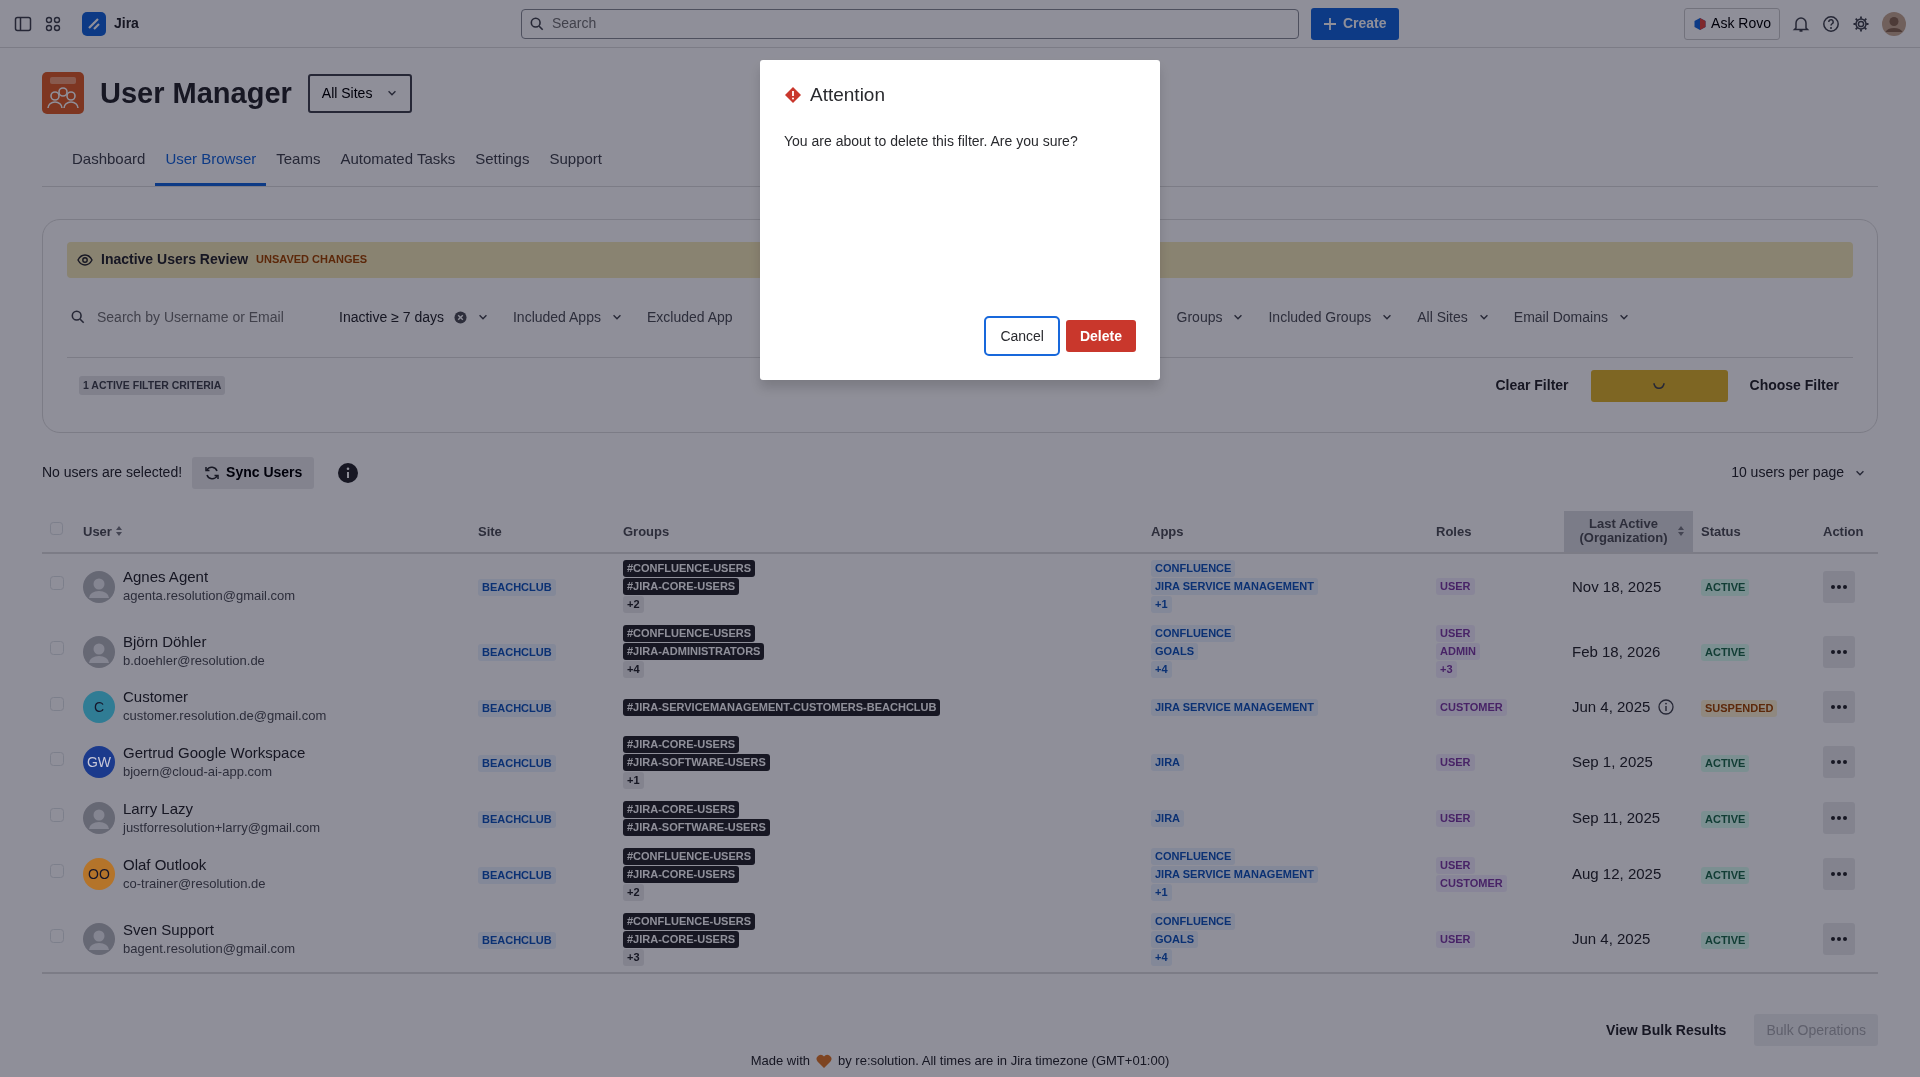 The image size is (1920, 1077). What do you see at coordinates (460, 317) in the screenshot?
I see `clear-icon` at bounding box center [460, 317].